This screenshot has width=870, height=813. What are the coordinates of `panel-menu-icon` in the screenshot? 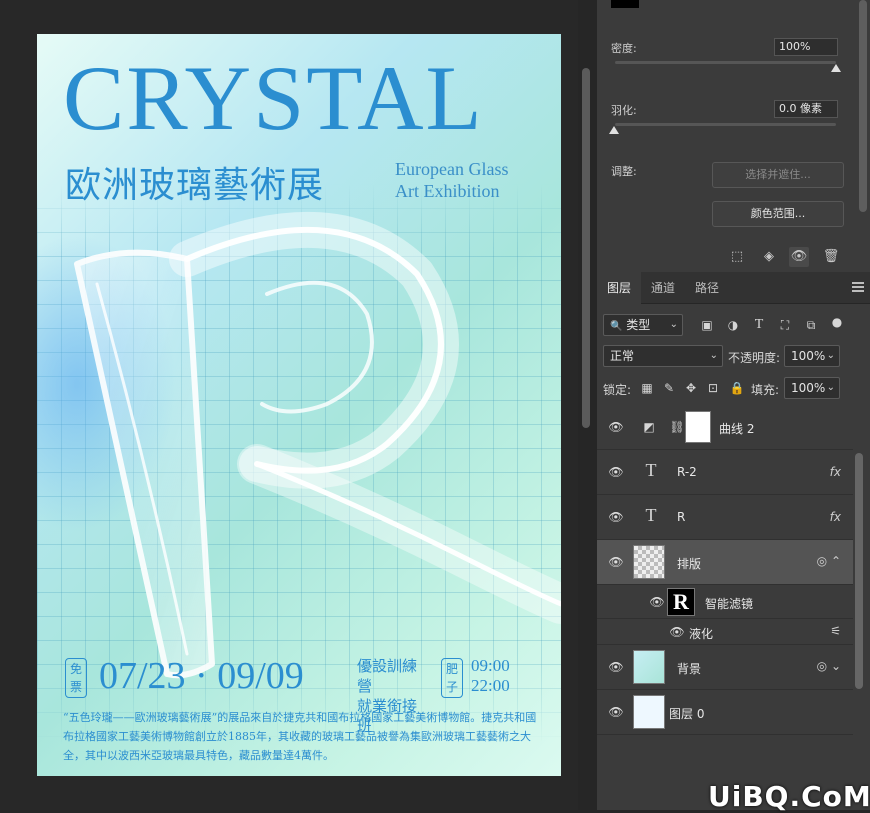 It's located at (858, 287).